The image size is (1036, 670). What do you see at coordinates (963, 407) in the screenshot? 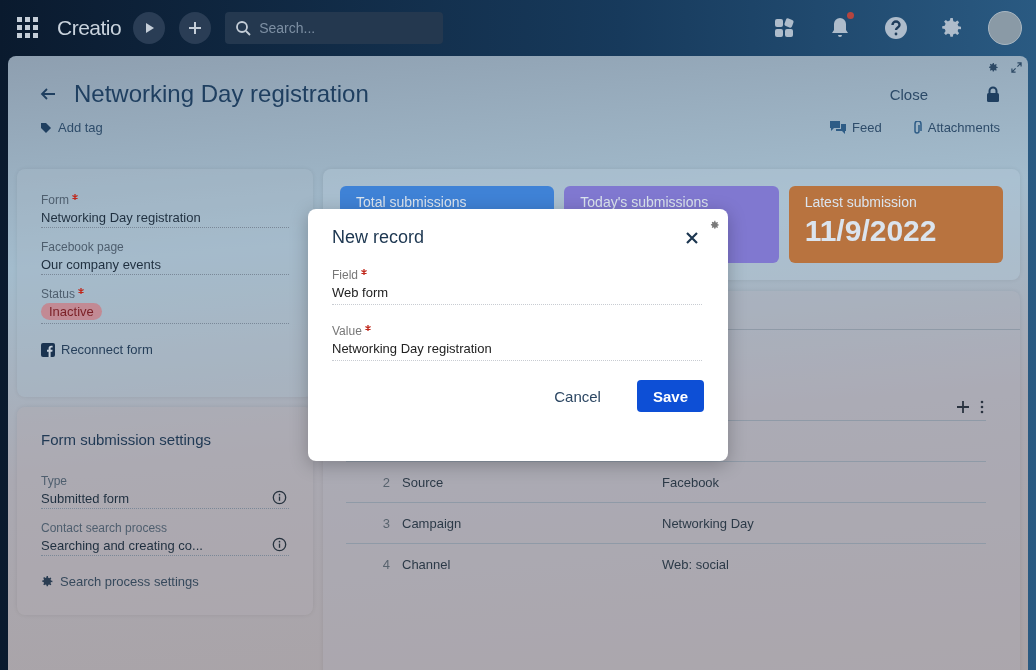
I see `add-icon` at bounding box center [963, 407].